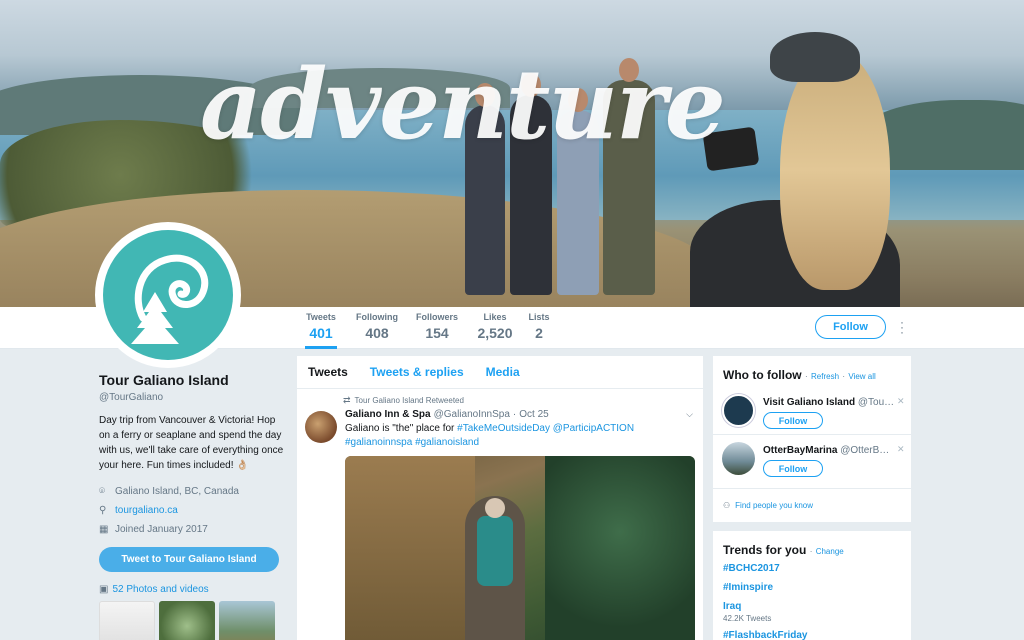 This screenshot has height=640, width=1024. What do you see at coordinates (518, 400) in the screenshot?
I see `retweet-context: ⇄ Tour Galiano Island Retweeted` at bounding box center [518, 400].